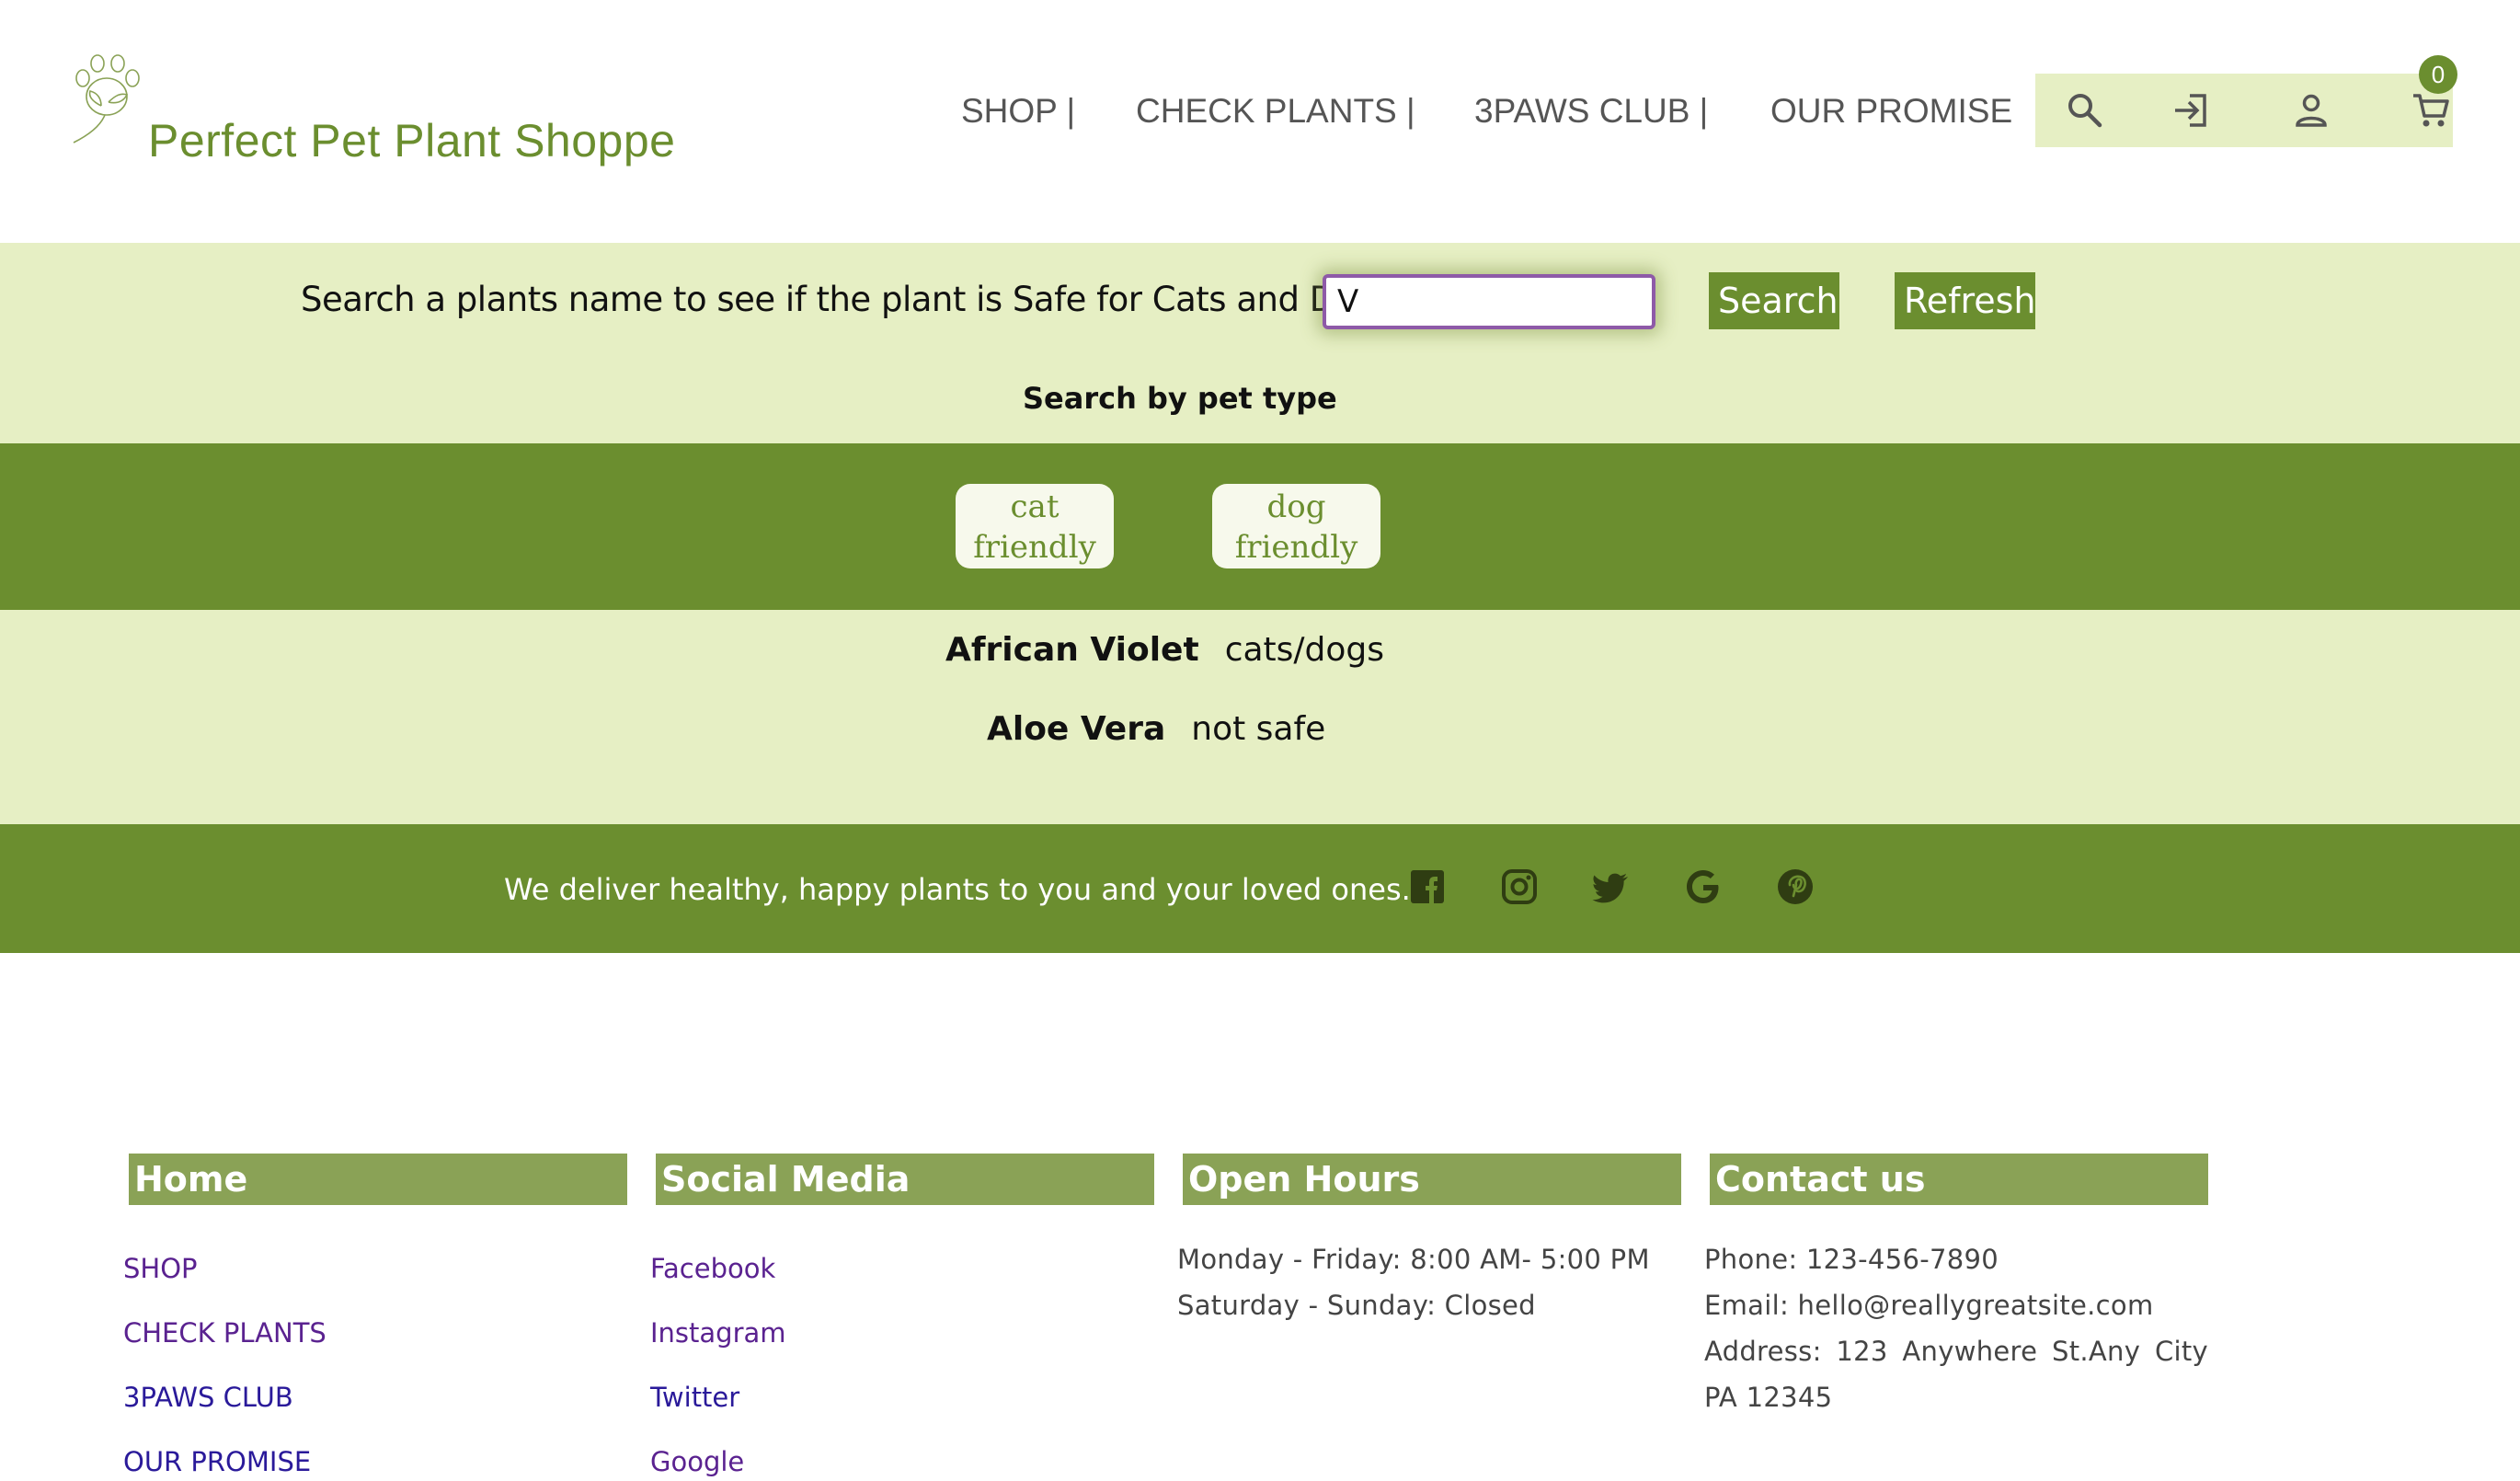 This screenshot has width=2520, height=1481. I want to click on pinterest-icon, so click(1795, 887).